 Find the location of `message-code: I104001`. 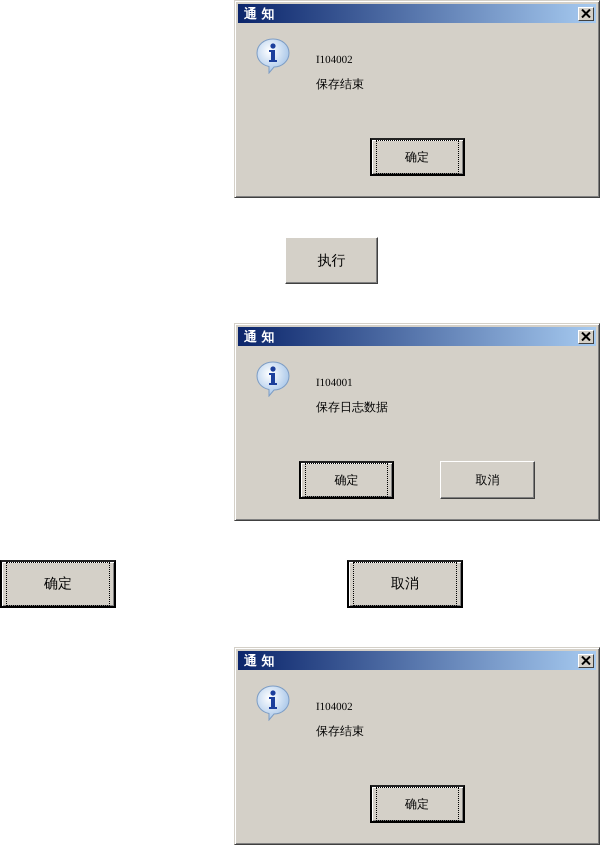

message-code: I104001 is located at coordinates (335, 383).